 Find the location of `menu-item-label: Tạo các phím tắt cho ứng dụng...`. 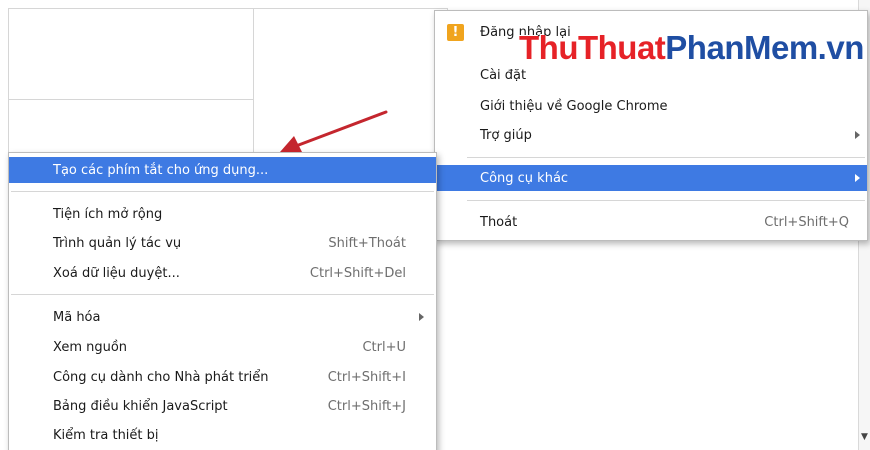

menu-item-label: Tạo các phím tắt cho ứng dụng... is located at coordinates (161, 170).